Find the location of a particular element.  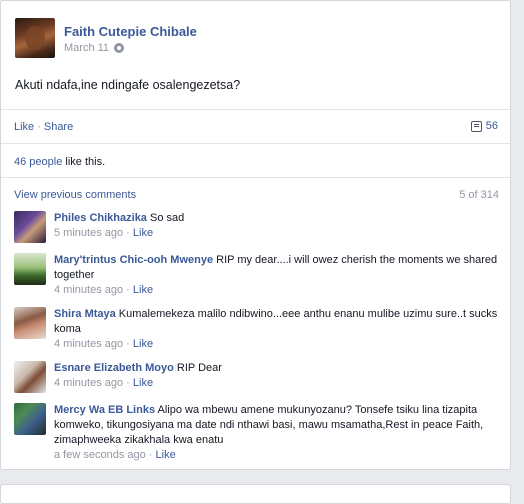

comment-time: a few seconds ago is located at coordinates (100, 455).